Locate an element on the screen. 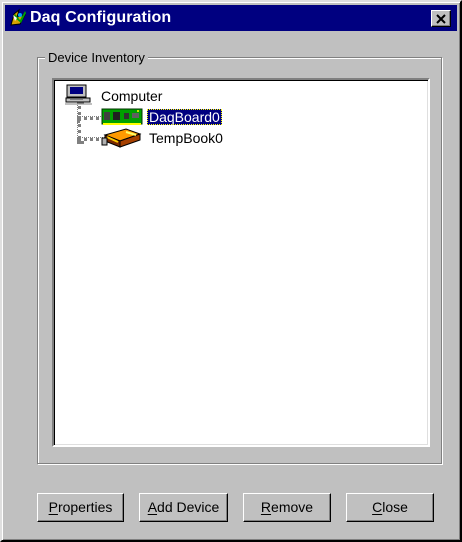 This screenshot has width=462, height=542. tempbook0-label: TempBook0 is located at coordinates (186, 138).